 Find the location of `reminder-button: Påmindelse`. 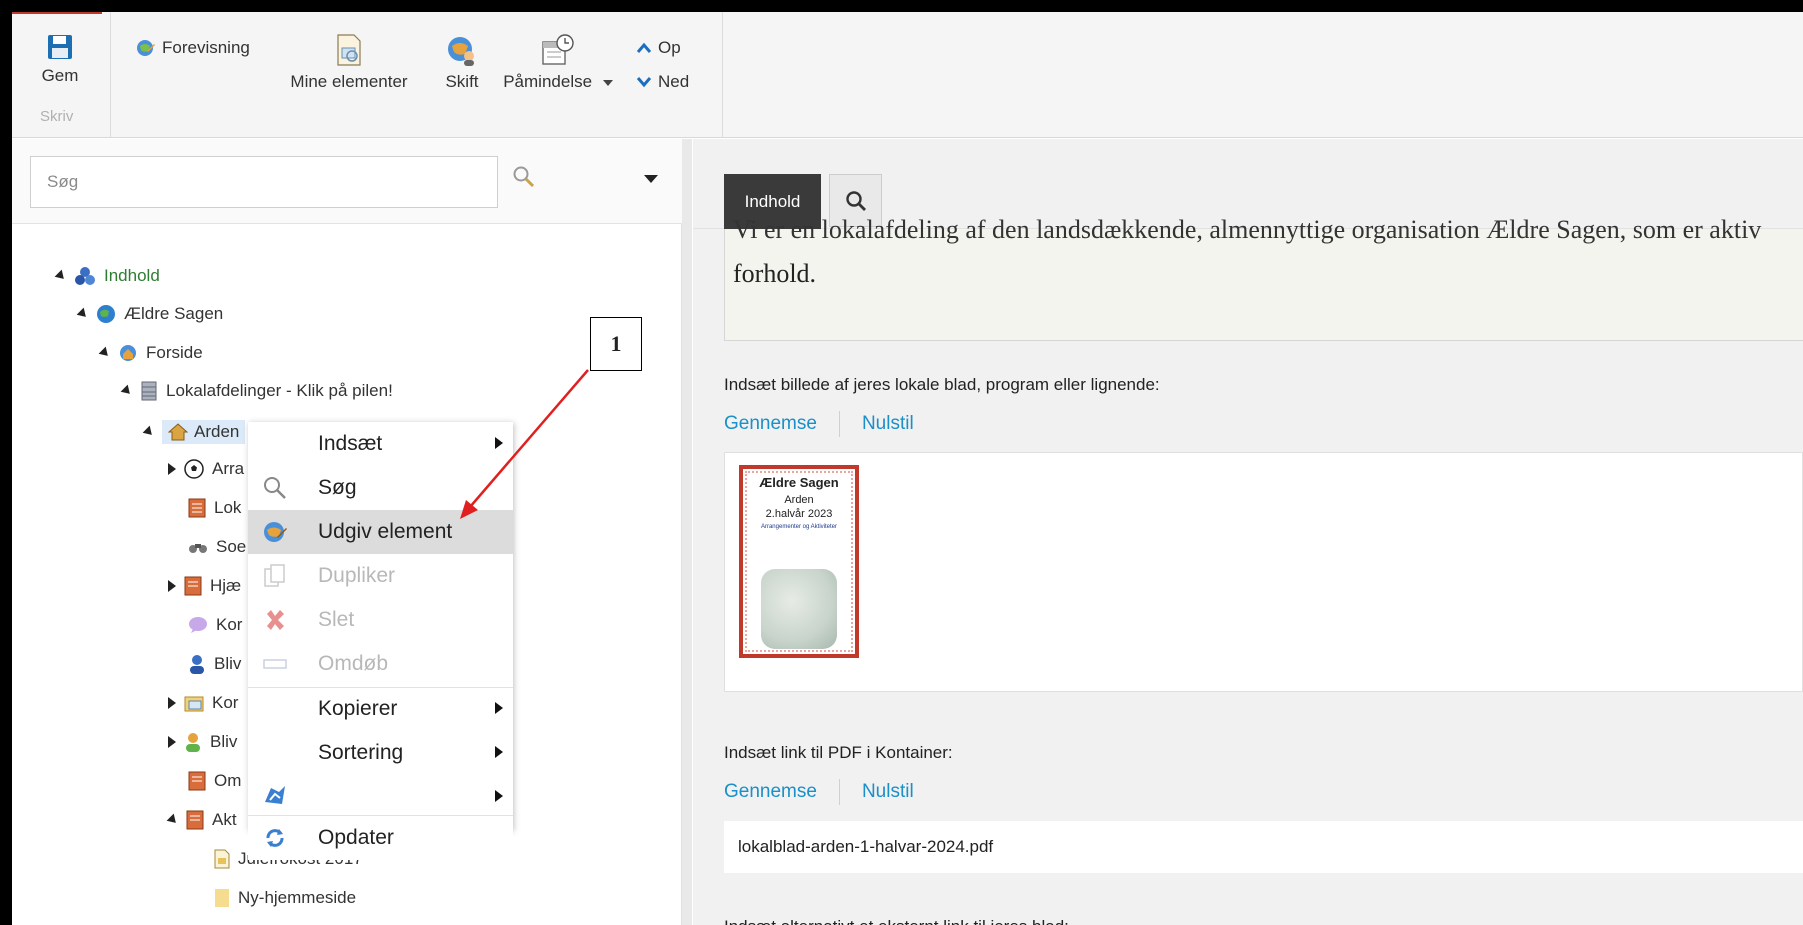

reminder-button: Påmindelse is located at coordinates (558, 63).